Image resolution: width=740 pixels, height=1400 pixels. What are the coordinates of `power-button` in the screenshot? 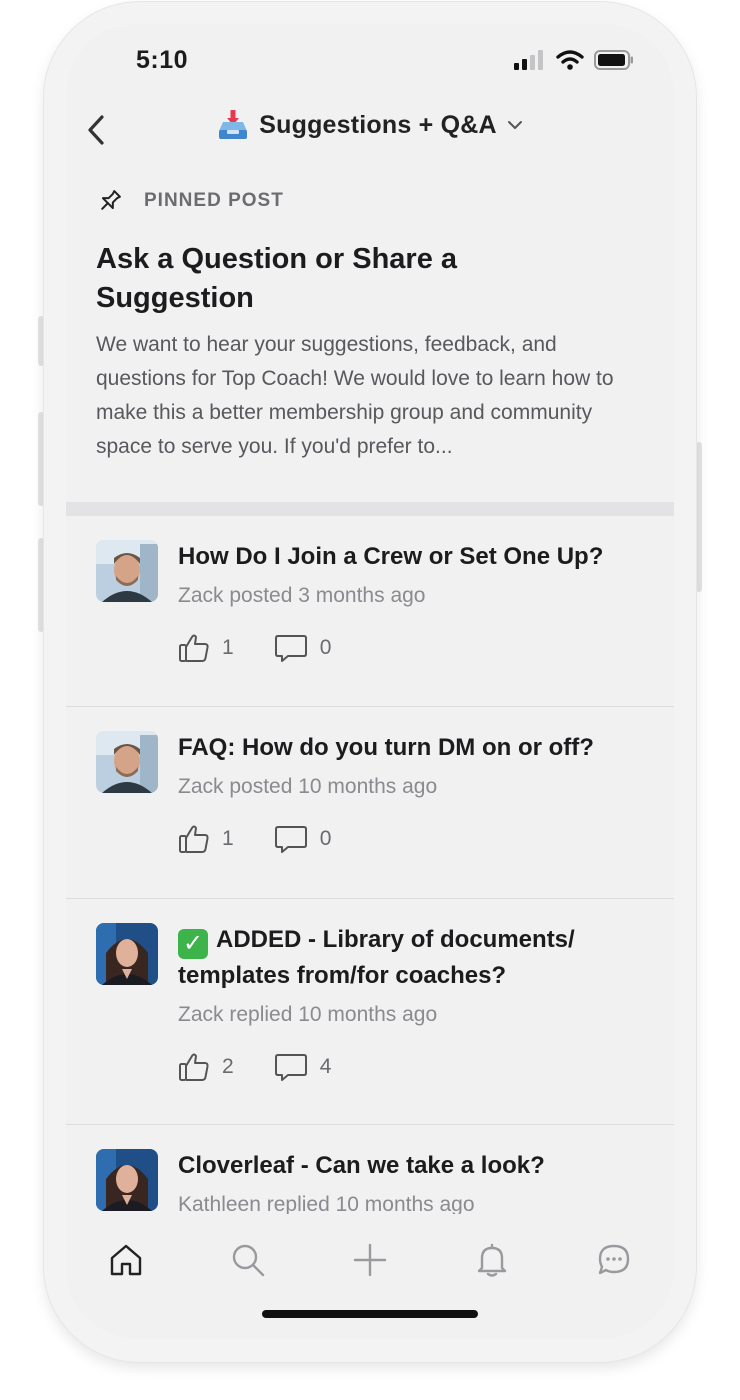 It's located at (699, 517).